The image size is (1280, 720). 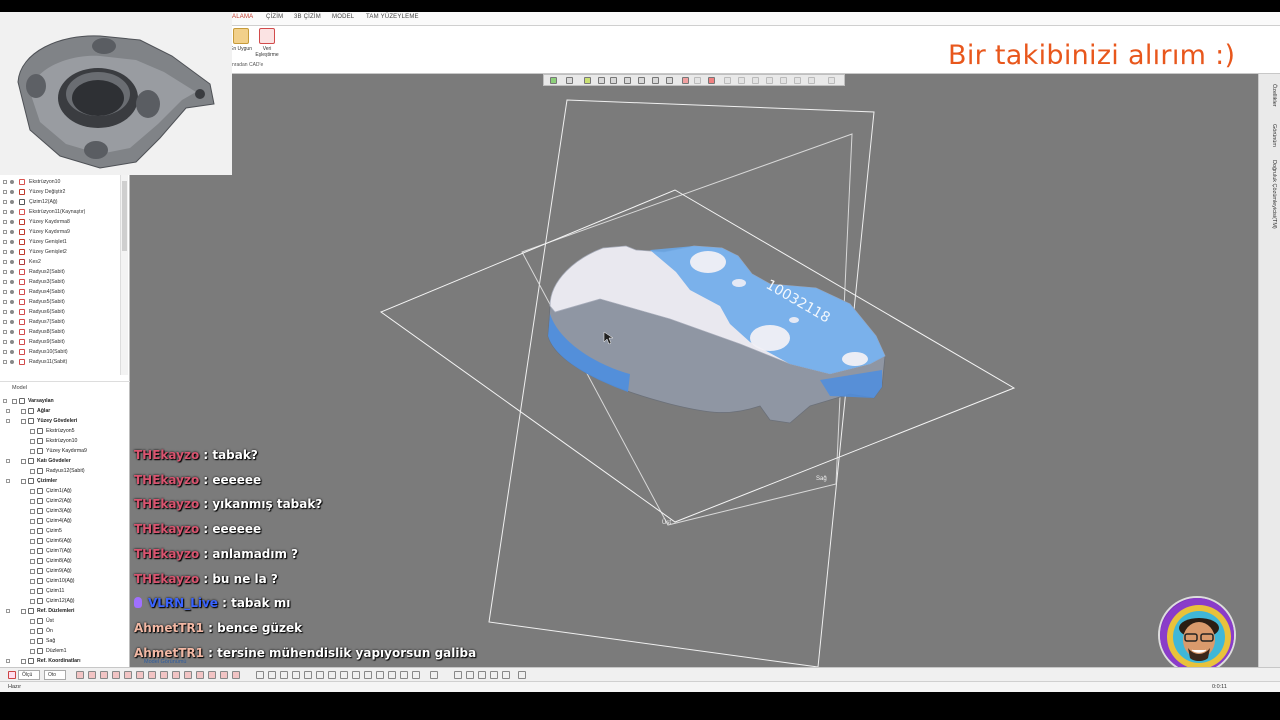 What do you see at coordinates (64, 601) in the screenshot?
I see `model-tree-item: Çizim12(Ağ)` at bounding box center [64, 601].